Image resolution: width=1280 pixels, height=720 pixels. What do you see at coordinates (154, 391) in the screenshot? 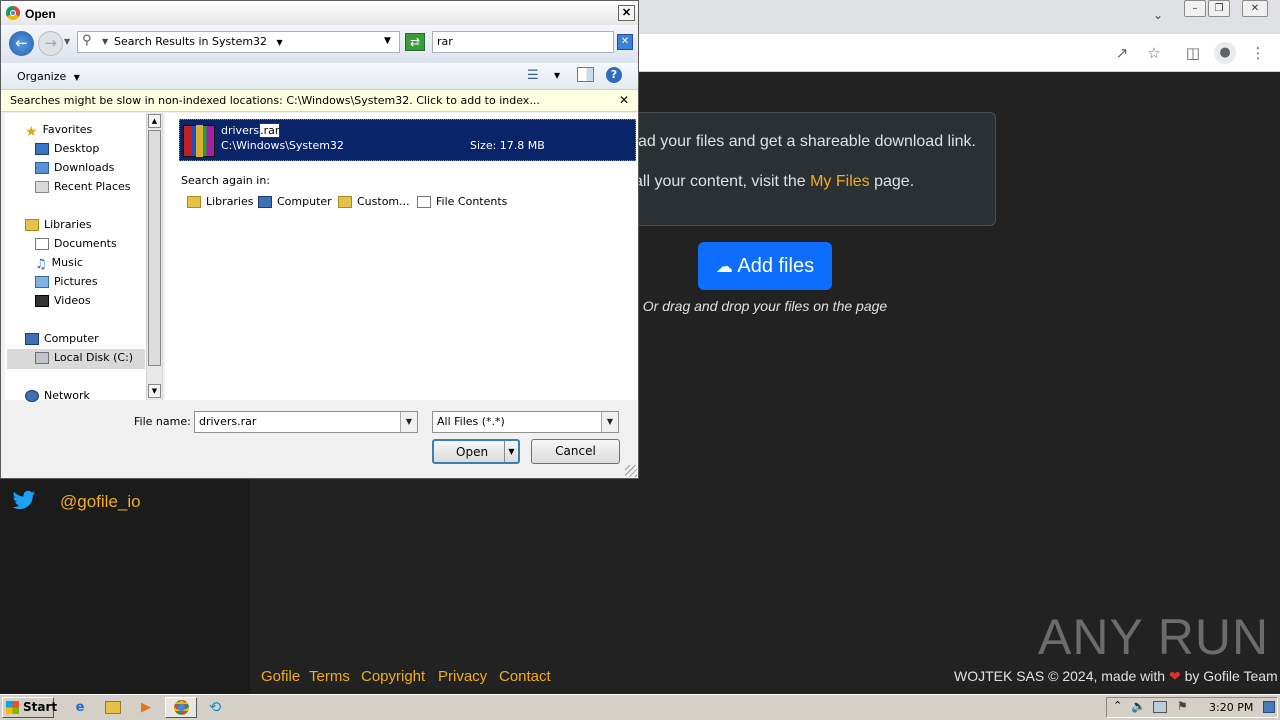
I see `scroll-down-button: ▼` at bounding box center [154, 391].